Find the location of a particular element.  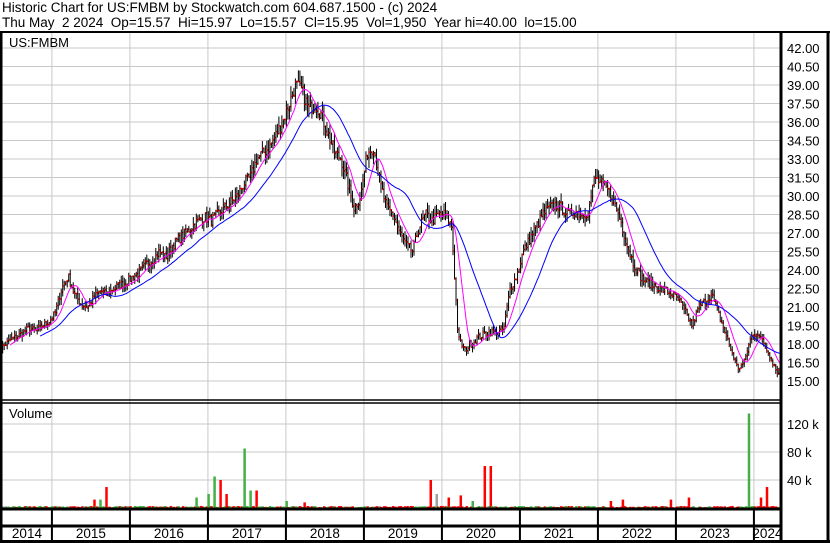

y-tick-label: 25.50 is located at coordinates (803, 252).